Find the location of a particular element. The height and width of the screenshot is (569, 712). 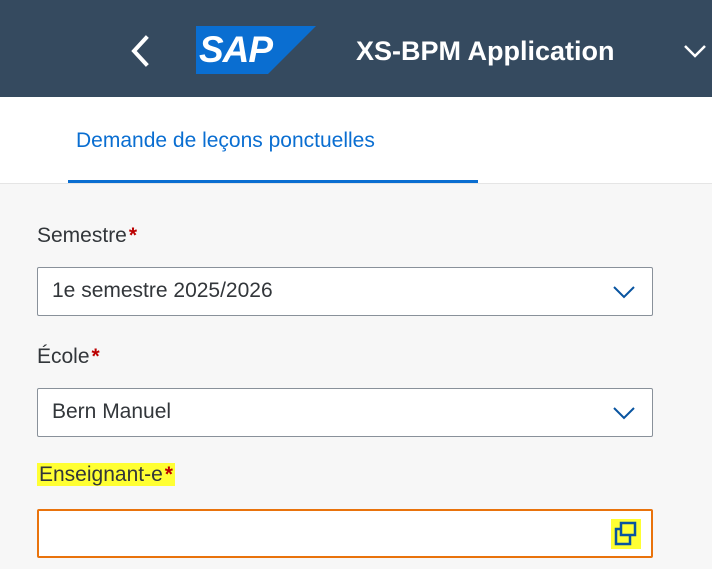

value-help-button is located at coordinates (626, 534).